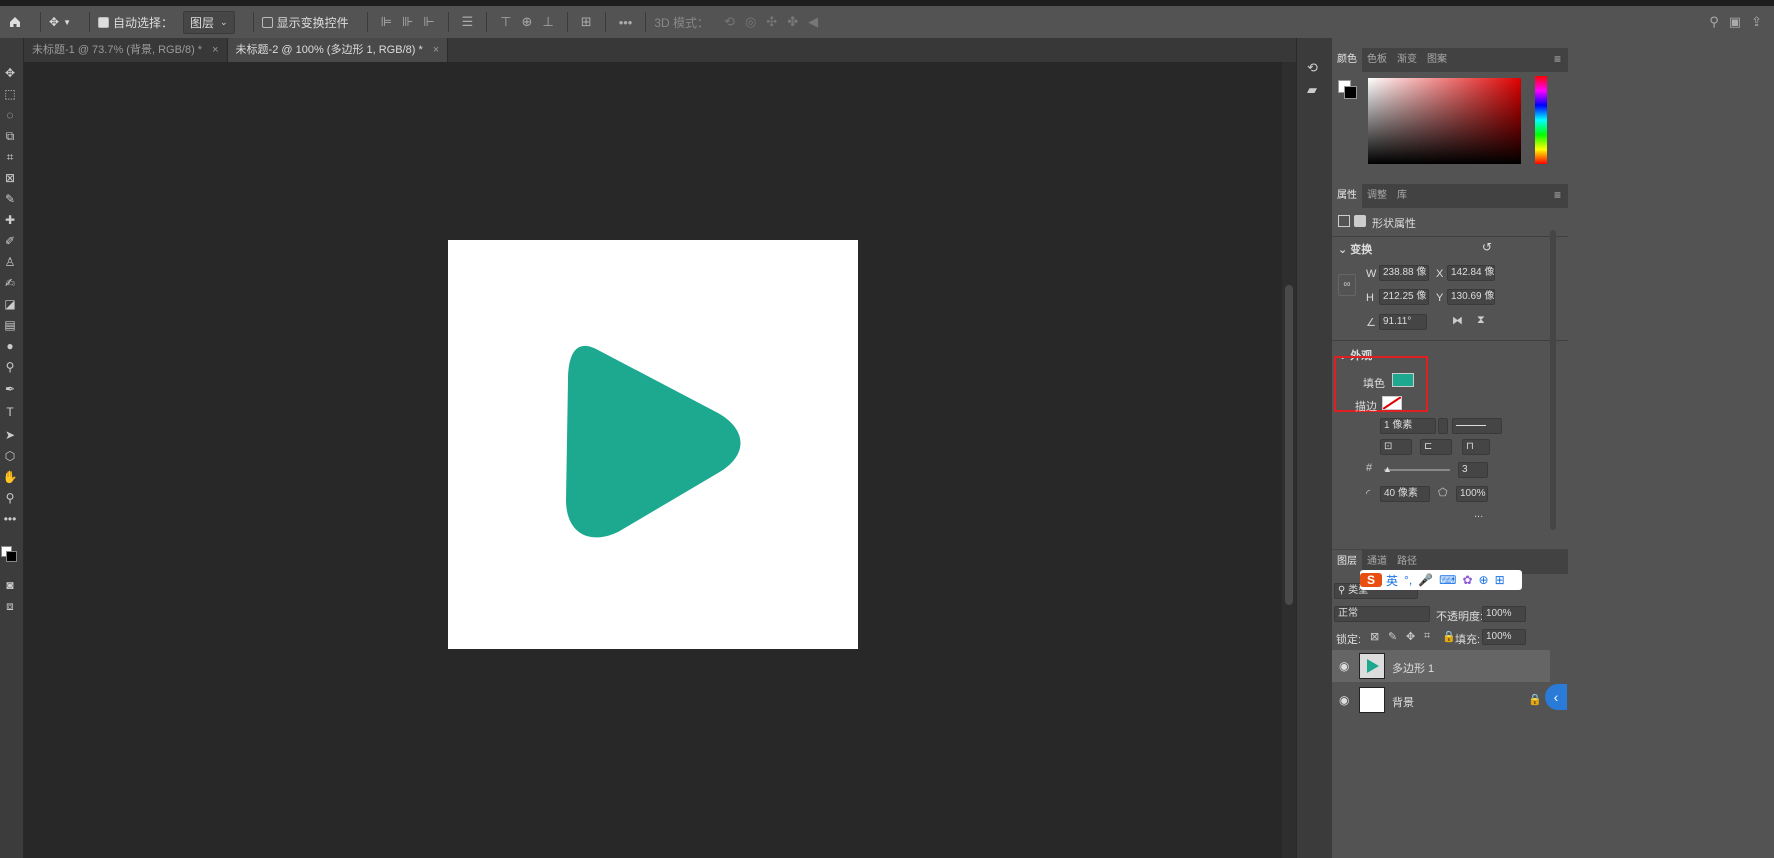 The width and height of the screenshot is (1774, 858). What do you see at coordinates (468, 22) in the screenshot?
I see `distribute-icon: ☰` at bounding box center [468, 22].